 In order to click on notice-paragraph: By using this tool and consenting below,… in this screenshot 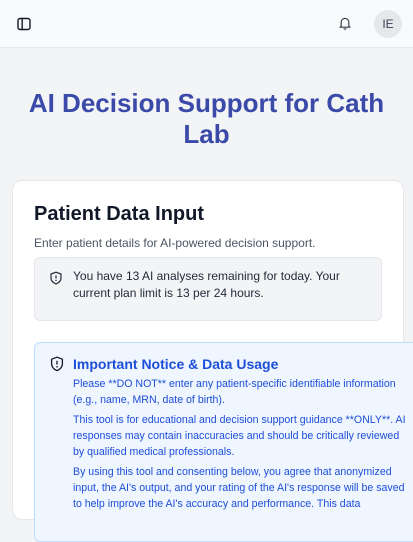, I will do `click(239, 488)`.